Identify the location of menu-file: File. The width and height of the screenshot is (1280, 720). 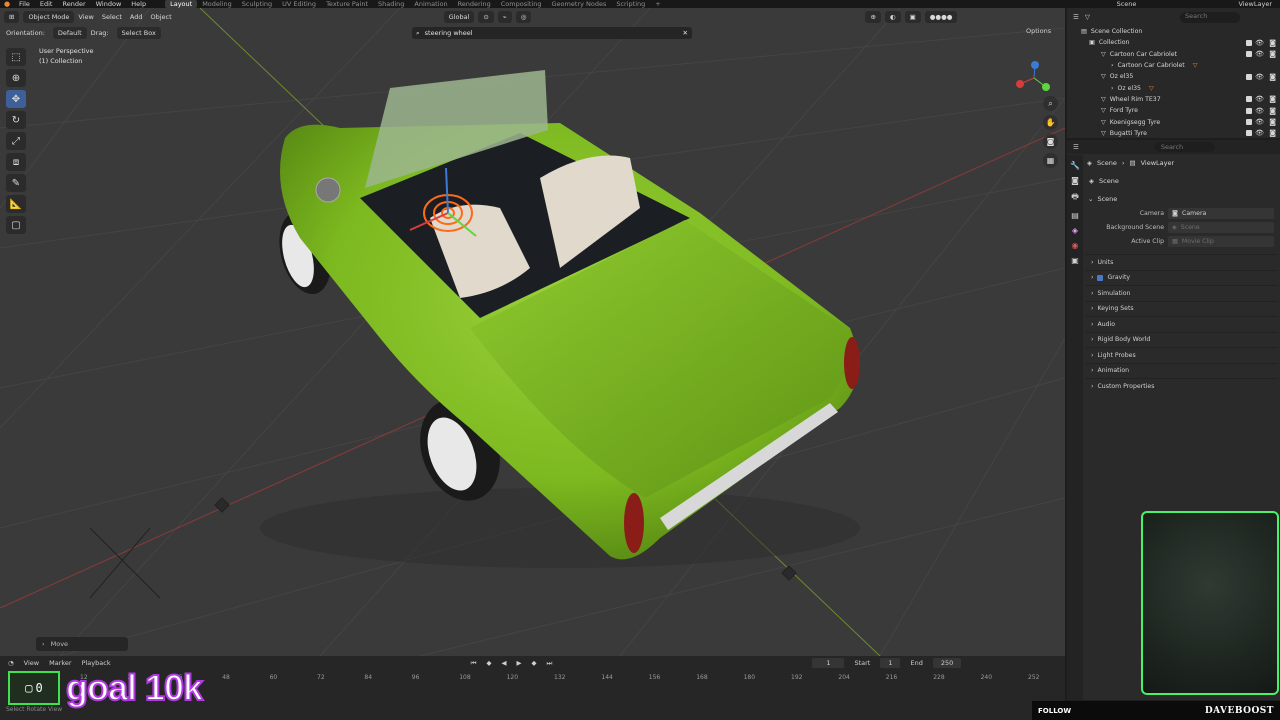
(24, 4).